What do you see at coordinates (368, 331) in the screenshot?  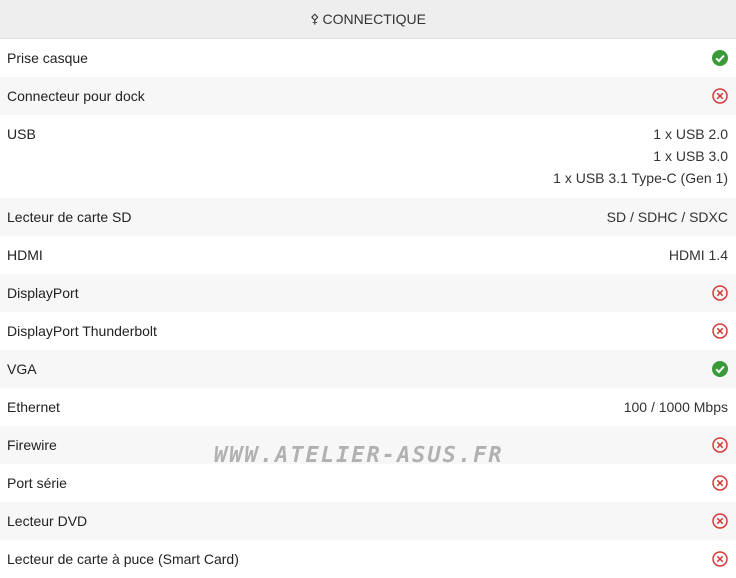 I see `spec-row-thunderbolt: DisplayPort Thunderbolt` at bounding box center [368, 331].